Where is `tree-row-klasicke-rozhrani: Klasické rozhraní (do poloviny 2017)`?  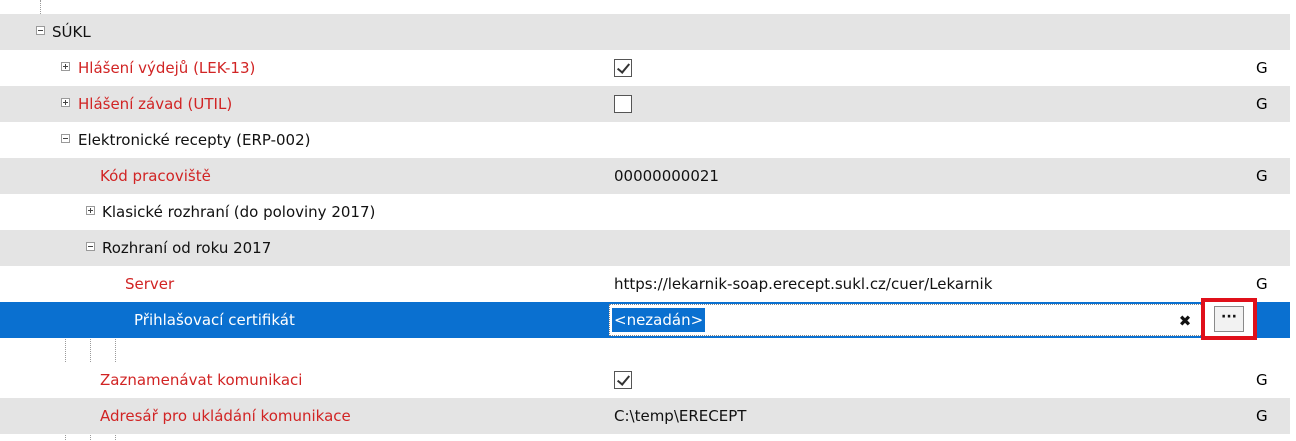 tree-row-klasicke-rozhrani: Klasické rozhraní (do poloviny 2017) is located at coordinates (645, 212).